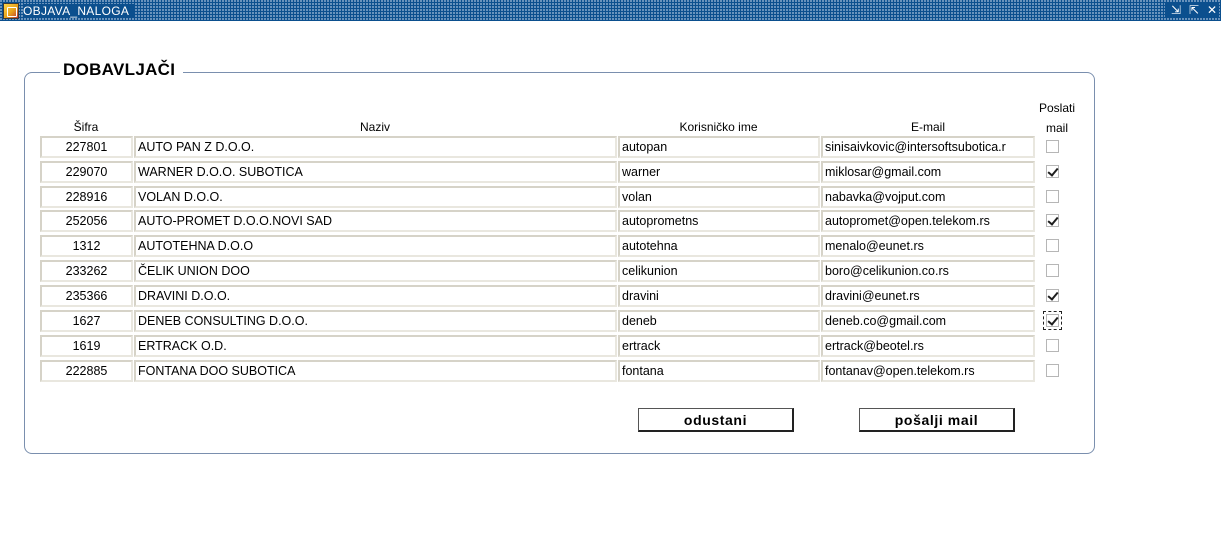 The width and height of the screenshot is (1221, 559). What do you see at coordinates (928, 271) in the screenshot?
I see `email-field: boro@celikunion.co.rs` at bounding box center [928, 271].